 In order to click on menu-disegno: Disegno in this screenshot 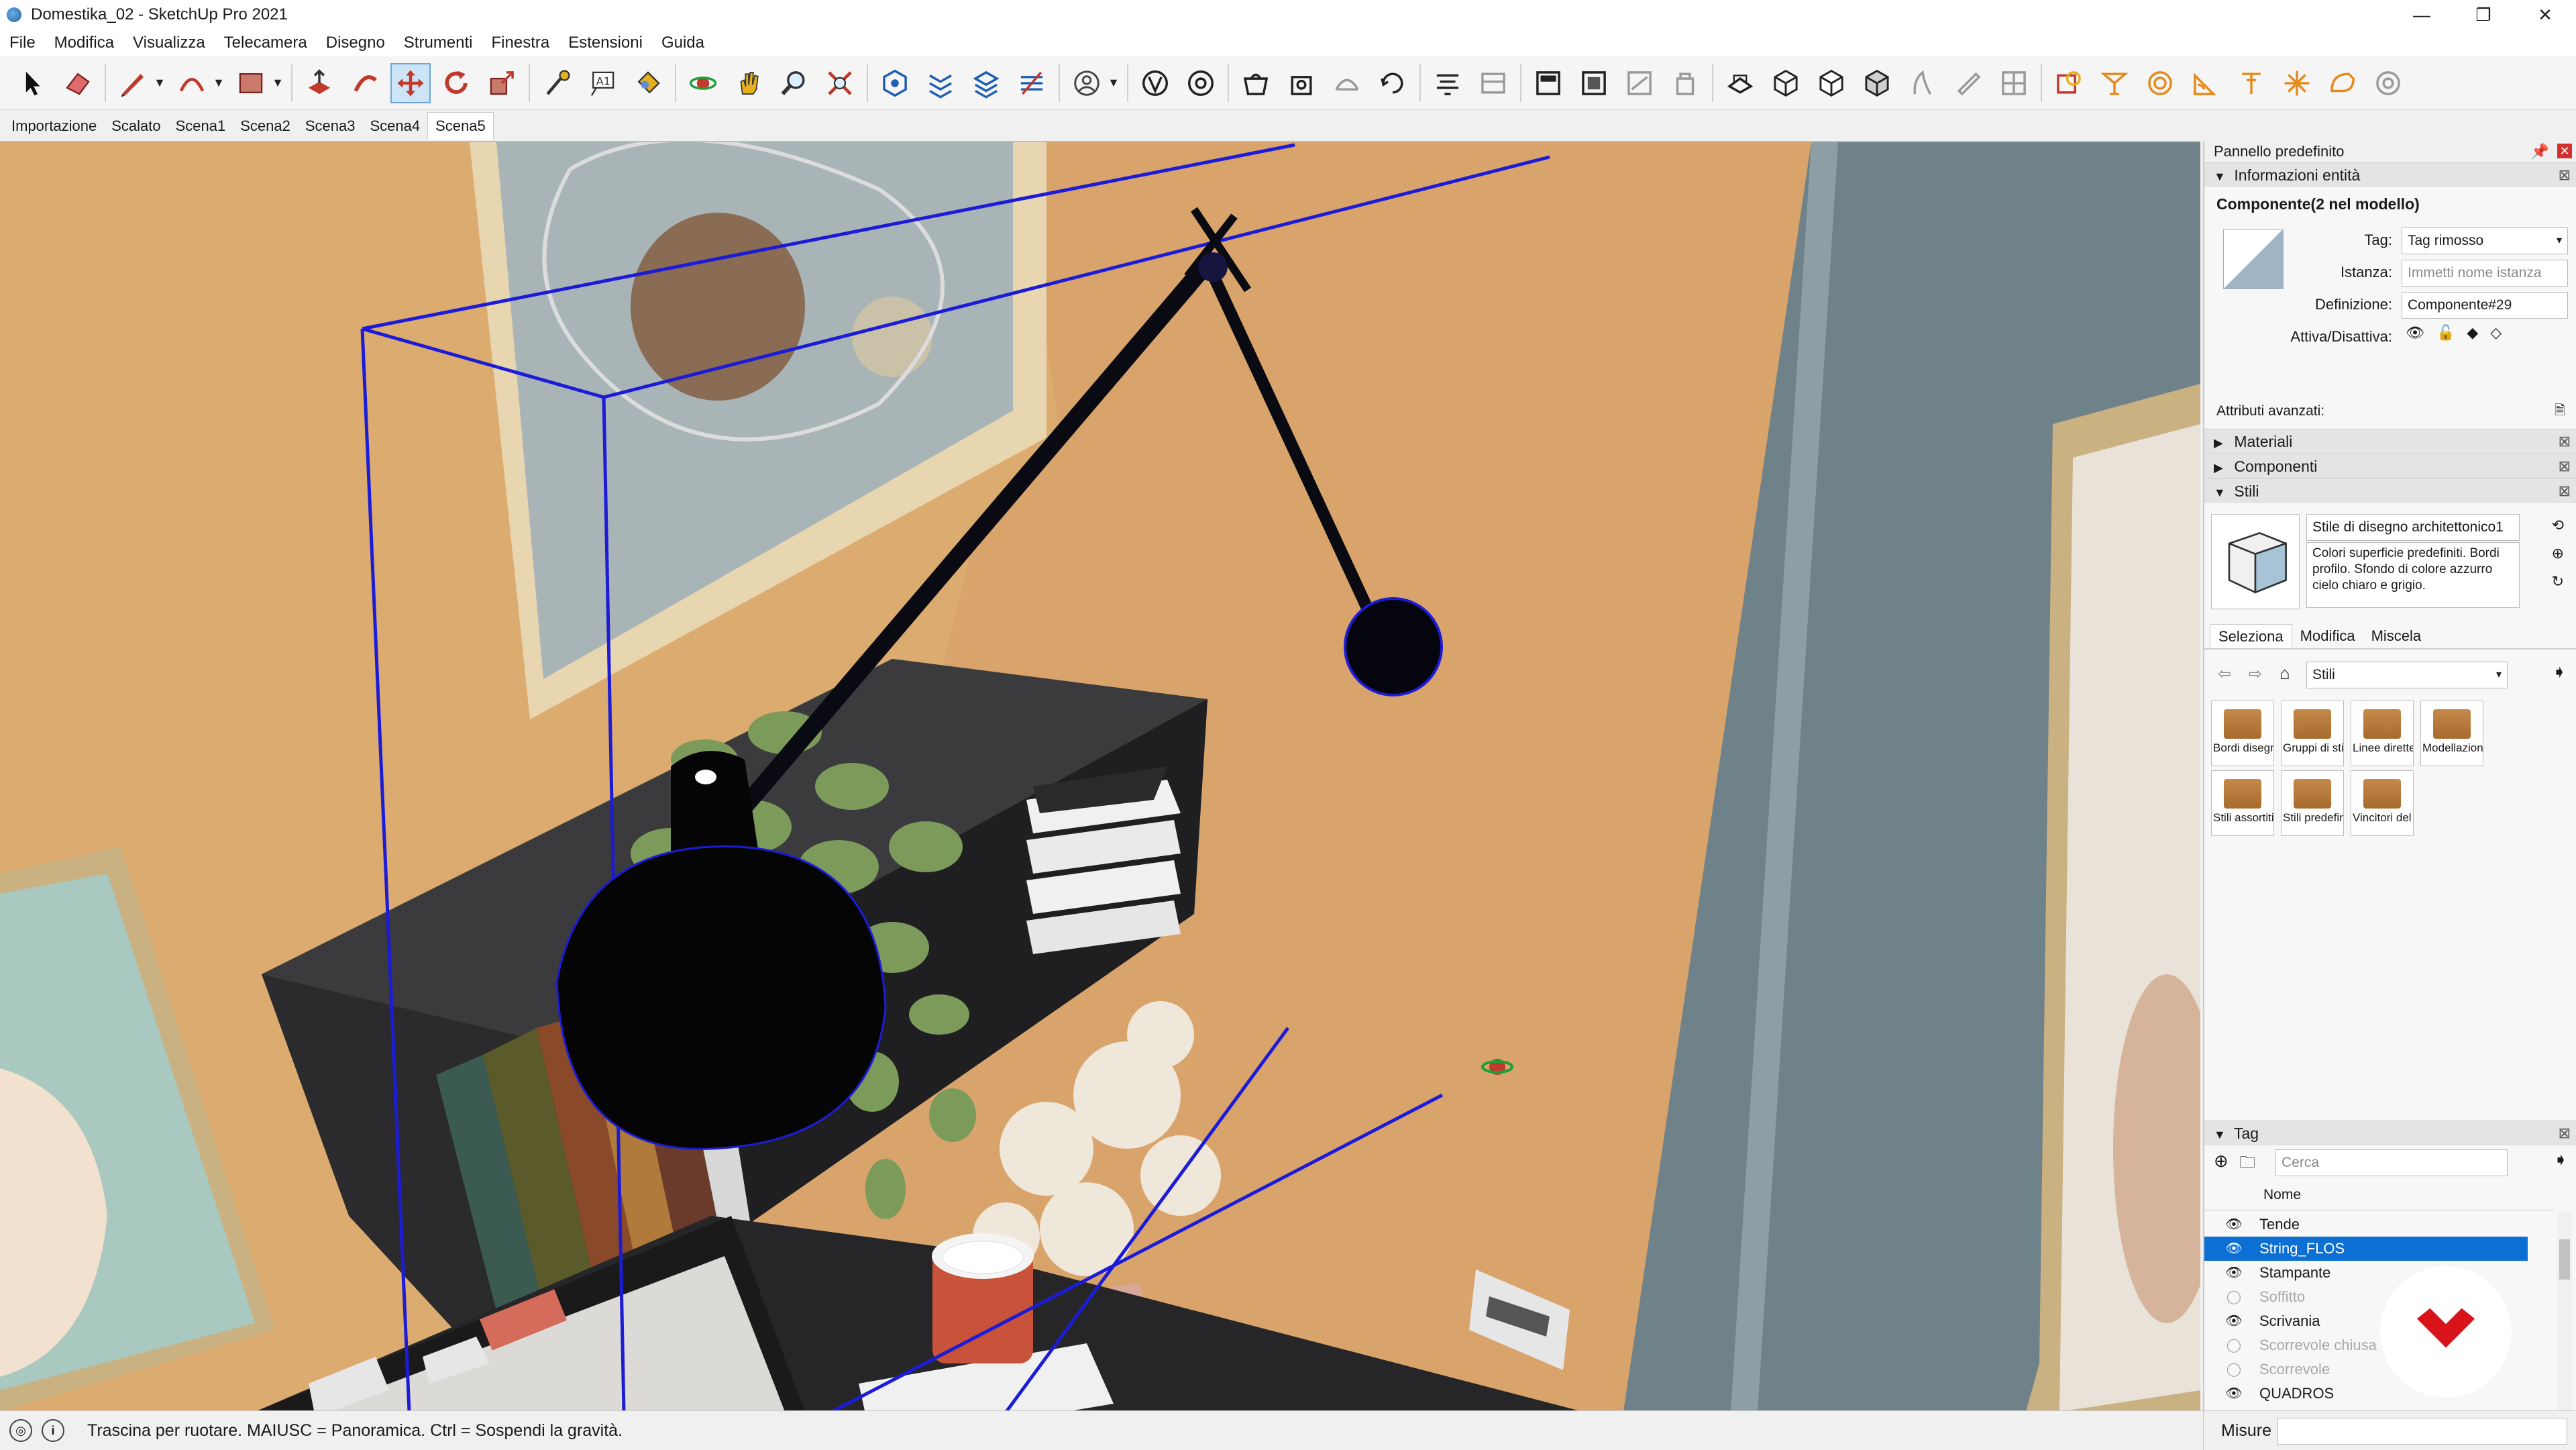, I will do `click(355, 43)`.